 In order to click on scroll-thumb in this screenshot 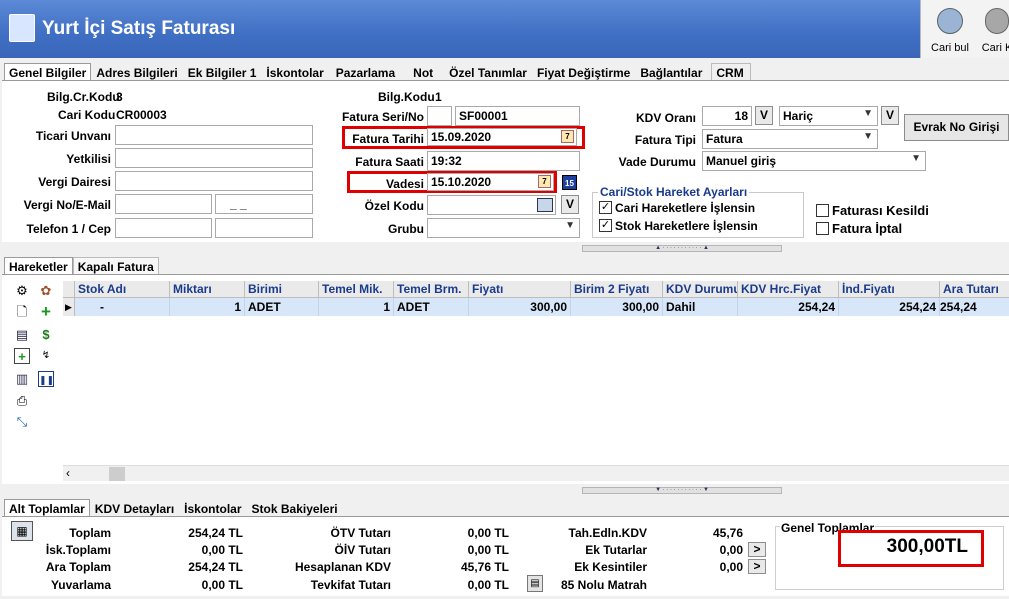, I will do `click(117, 474)`.